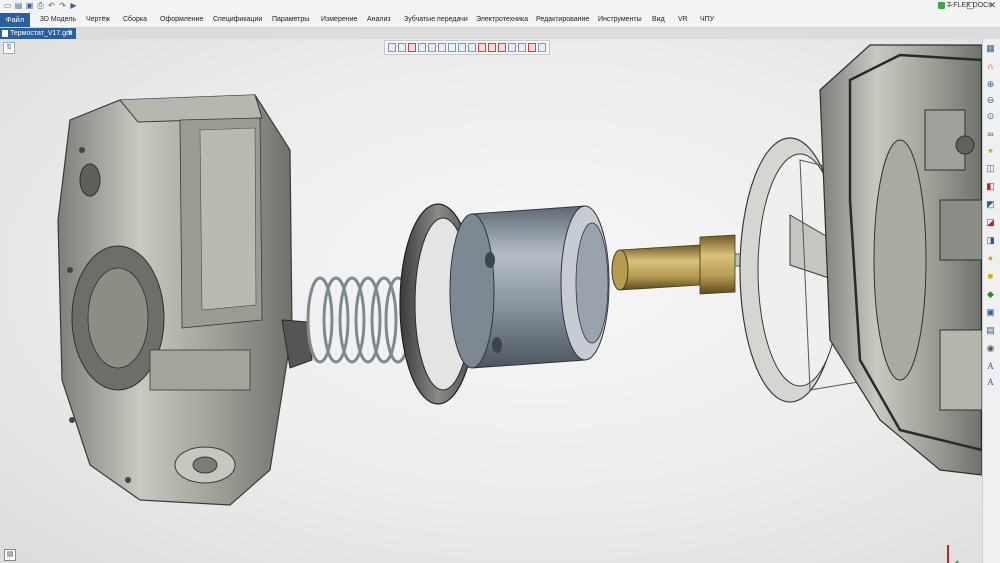 The height and width of the screenshot is (563, 1000). What do you see at coordinates (990, 48) in the screenshot?
I see `view-cube-icon: ▦` at bounding box center [990, 48].